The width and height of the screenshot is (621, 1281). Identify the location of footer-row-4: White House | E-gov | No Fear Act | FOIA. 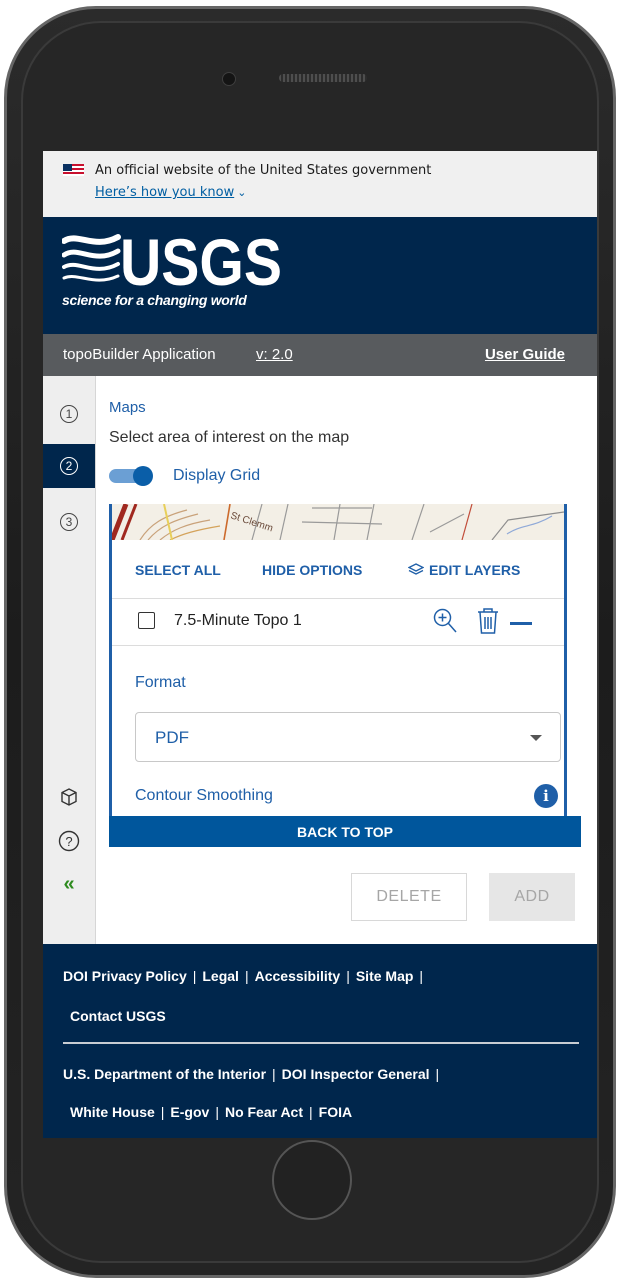
(211, 1112).